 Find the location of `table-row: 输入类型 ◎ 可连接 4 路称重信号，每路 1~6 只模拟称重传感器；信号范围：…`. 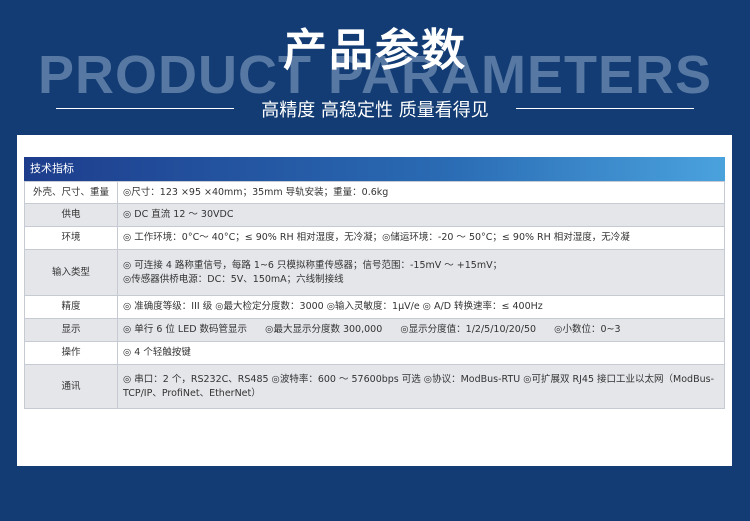

table-row: 输入类型 ◎ 可连接 4 路称重信号，每路 1~6 只模拟称重传感器；信号范围：… is located at coordinates (374, 272).